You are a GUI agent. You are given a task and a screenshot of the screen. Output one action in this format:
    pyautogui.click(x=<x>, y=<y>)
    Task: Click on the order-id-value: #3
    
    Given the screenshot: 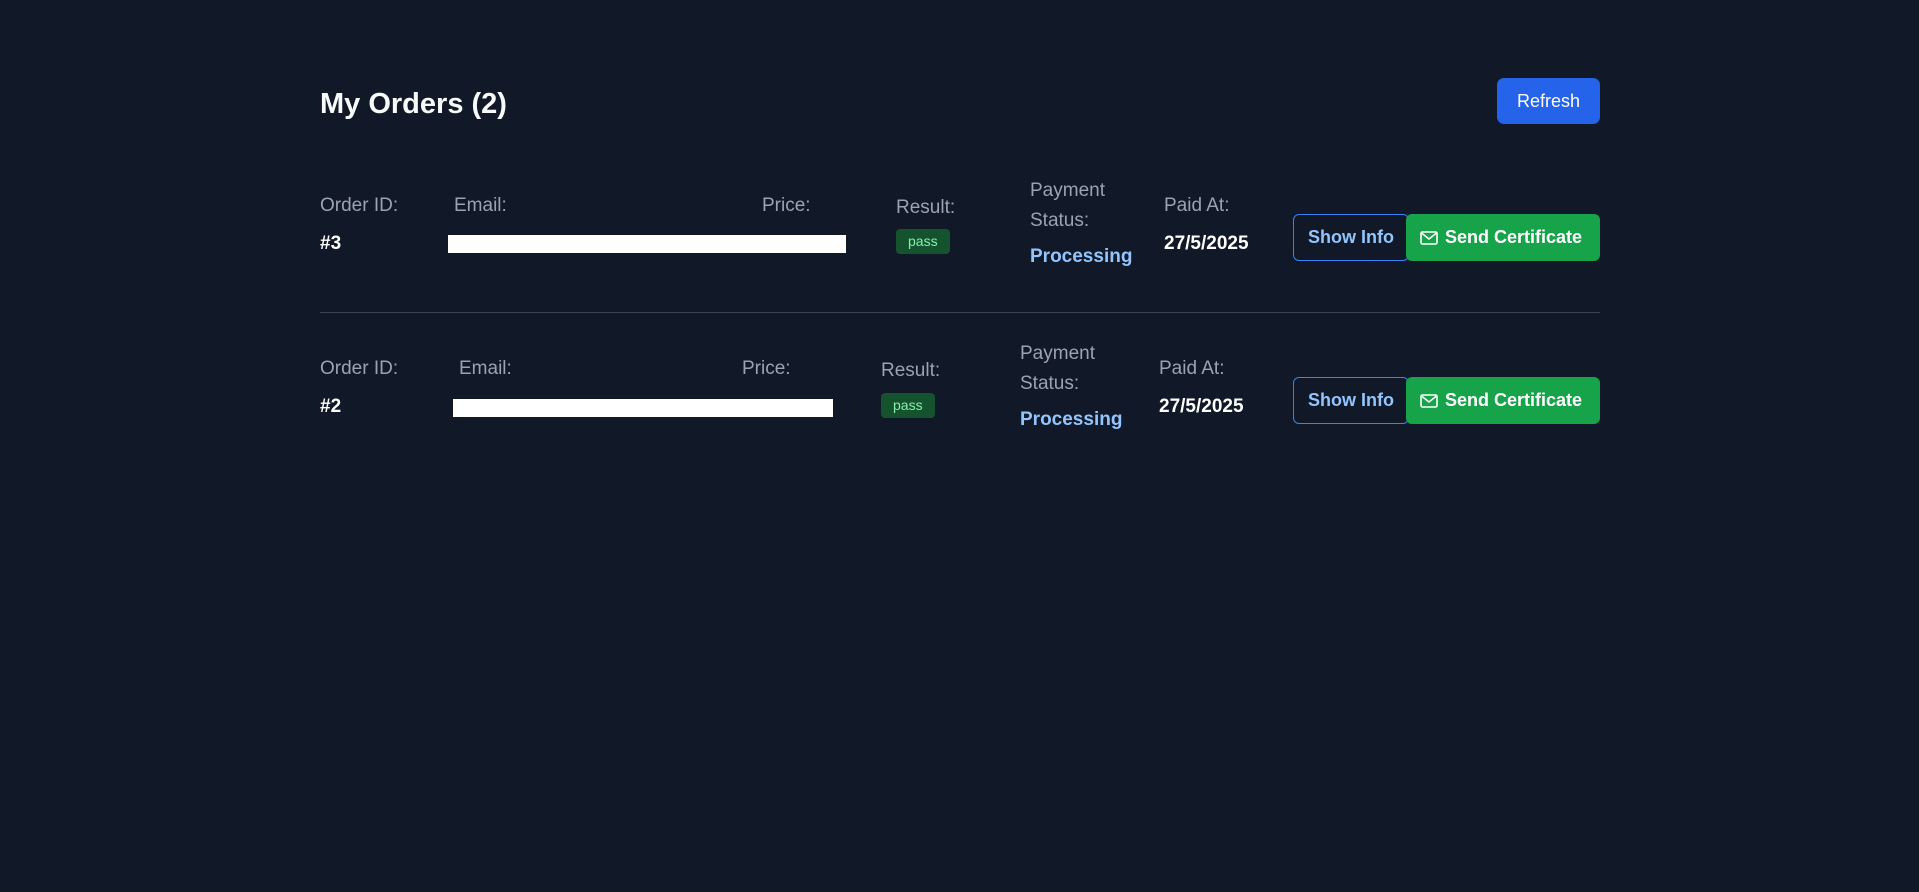 What is the action you would take?
    pyautogui.click(x=331, y=243)
    